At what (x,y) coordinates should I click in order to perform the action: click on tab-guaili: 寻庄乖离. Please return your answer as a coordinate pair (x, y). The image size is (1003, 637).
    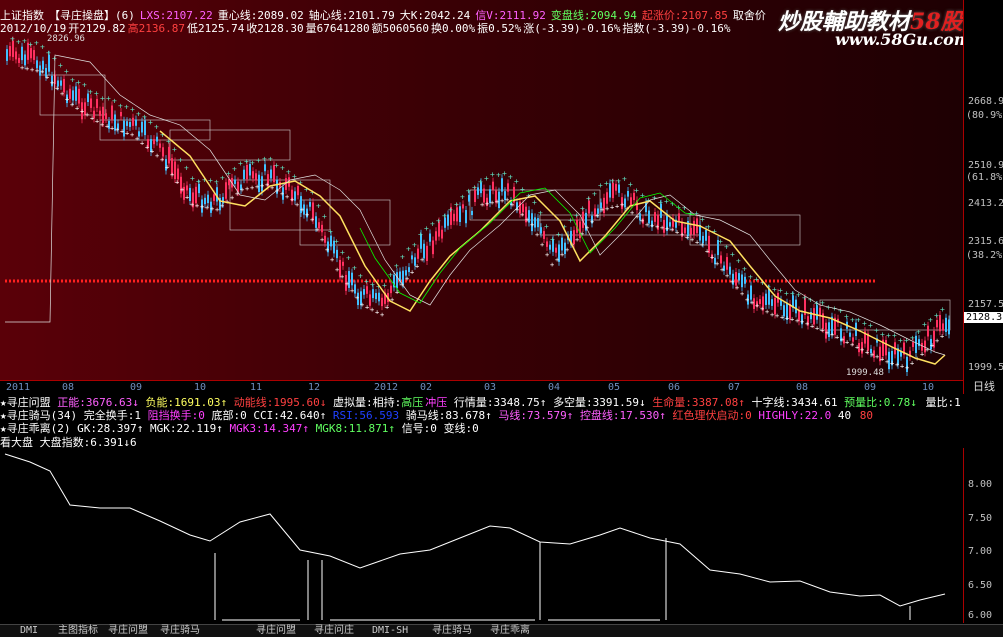
    Looking at the image, I should click on (510, 631).